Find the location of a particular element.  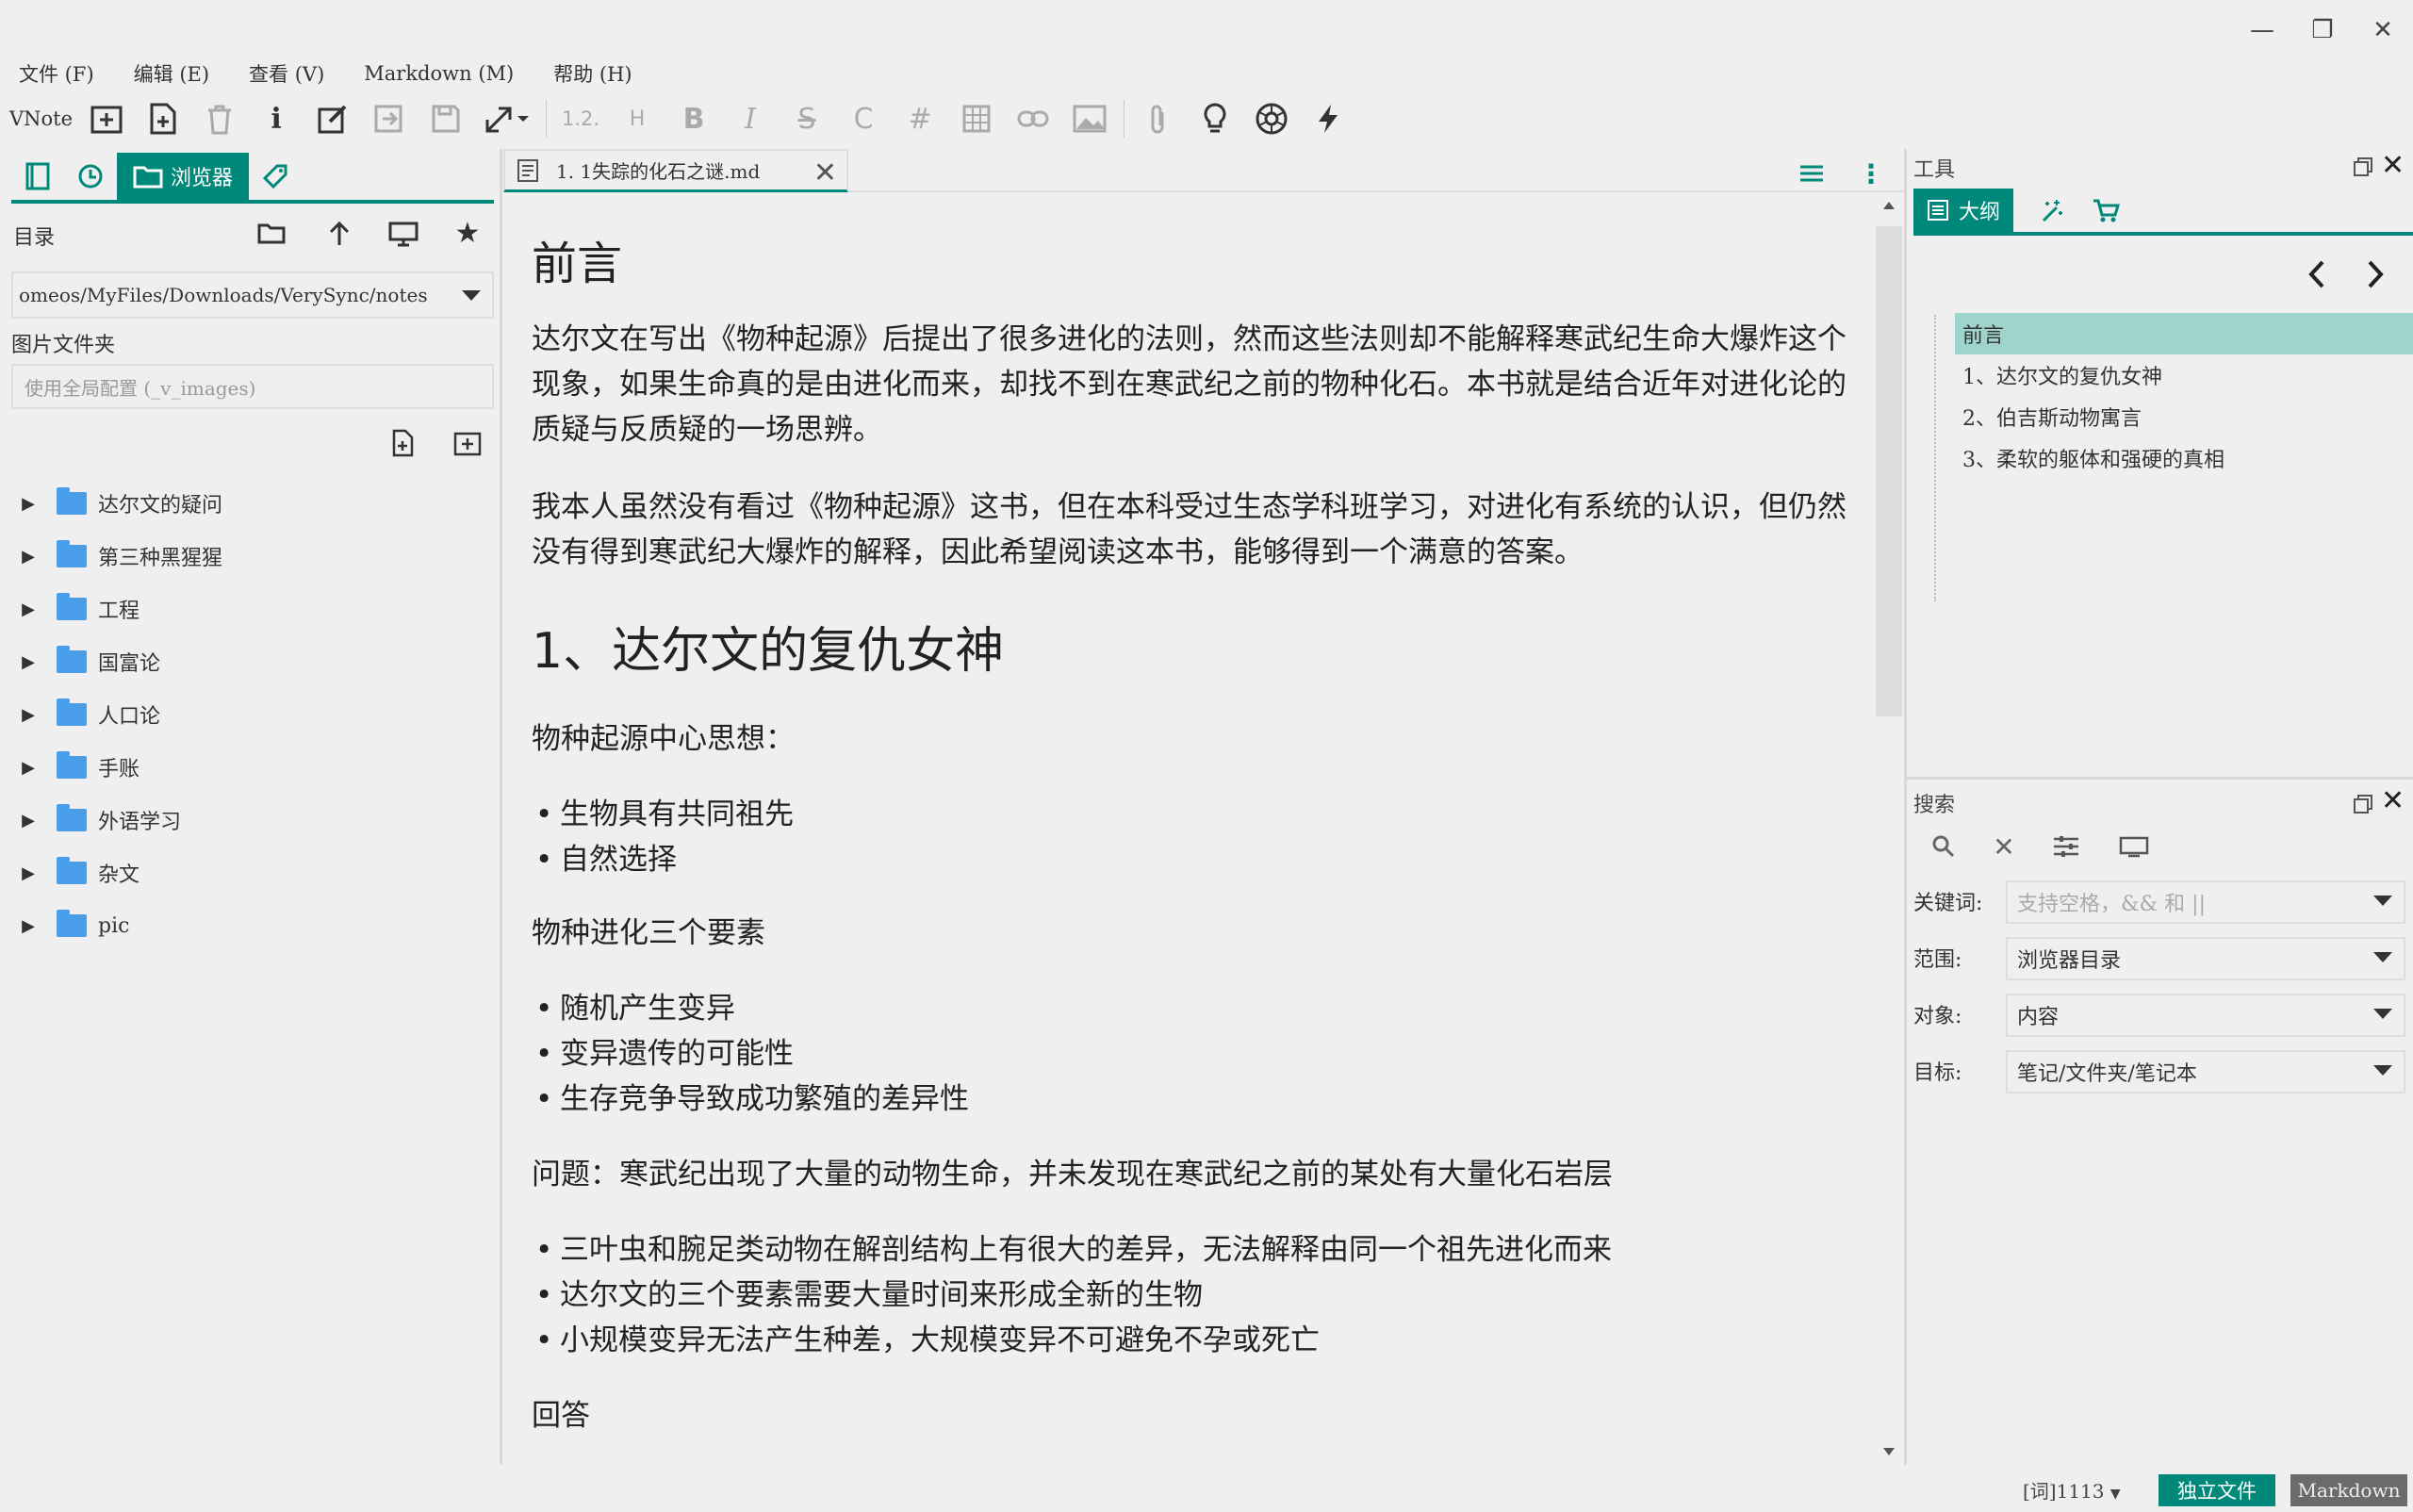

folder-item: ▶ 手账 is located at coordinates (250, 768).